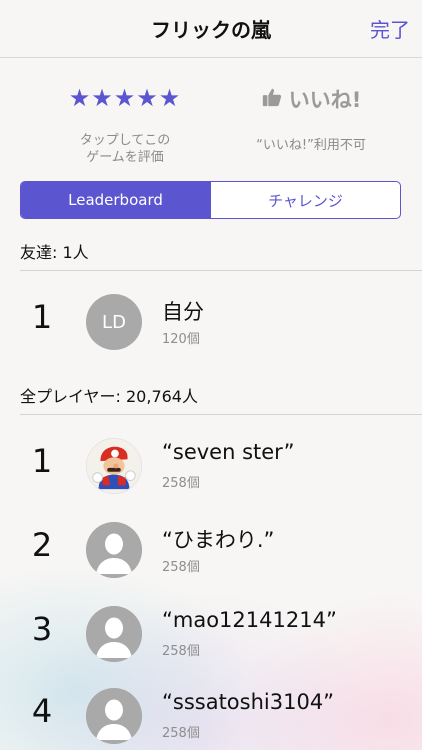 The image size is (422, 750). I want to click on page-title: フリックの嵐, so click(211, 30).